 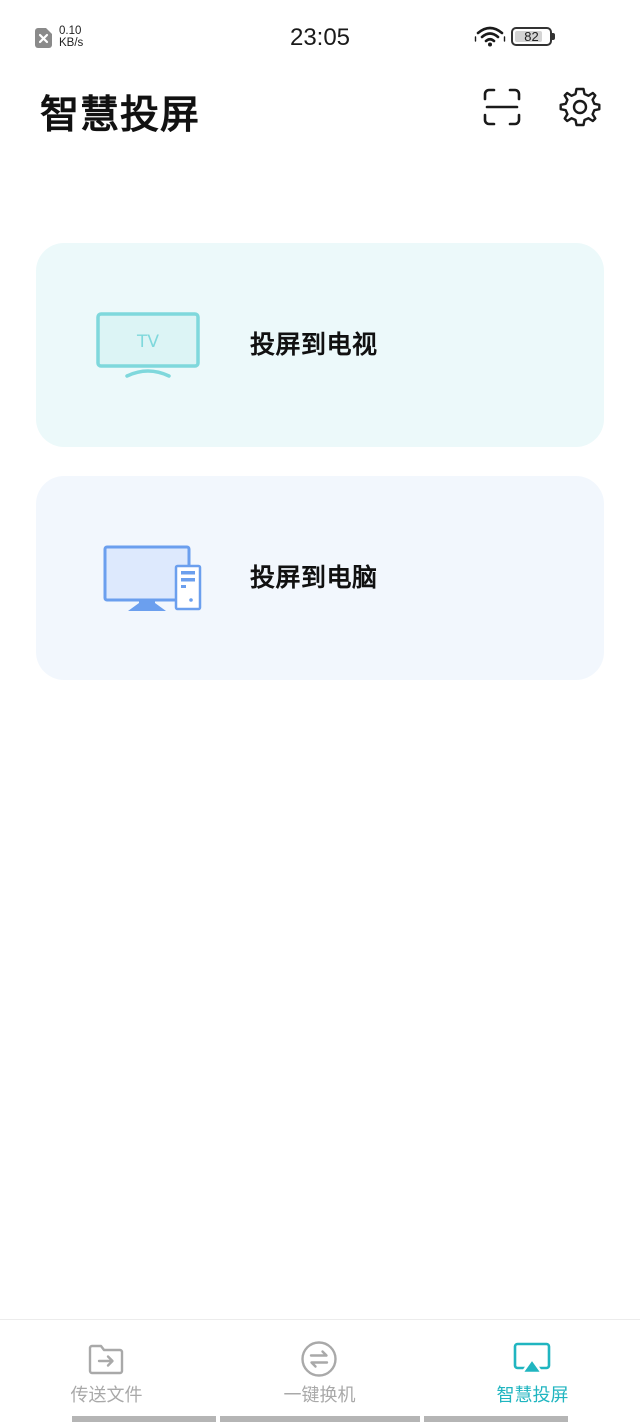 I want to click on nav-label-phone-clone: 一键换机, so click(x=319, y=1395).